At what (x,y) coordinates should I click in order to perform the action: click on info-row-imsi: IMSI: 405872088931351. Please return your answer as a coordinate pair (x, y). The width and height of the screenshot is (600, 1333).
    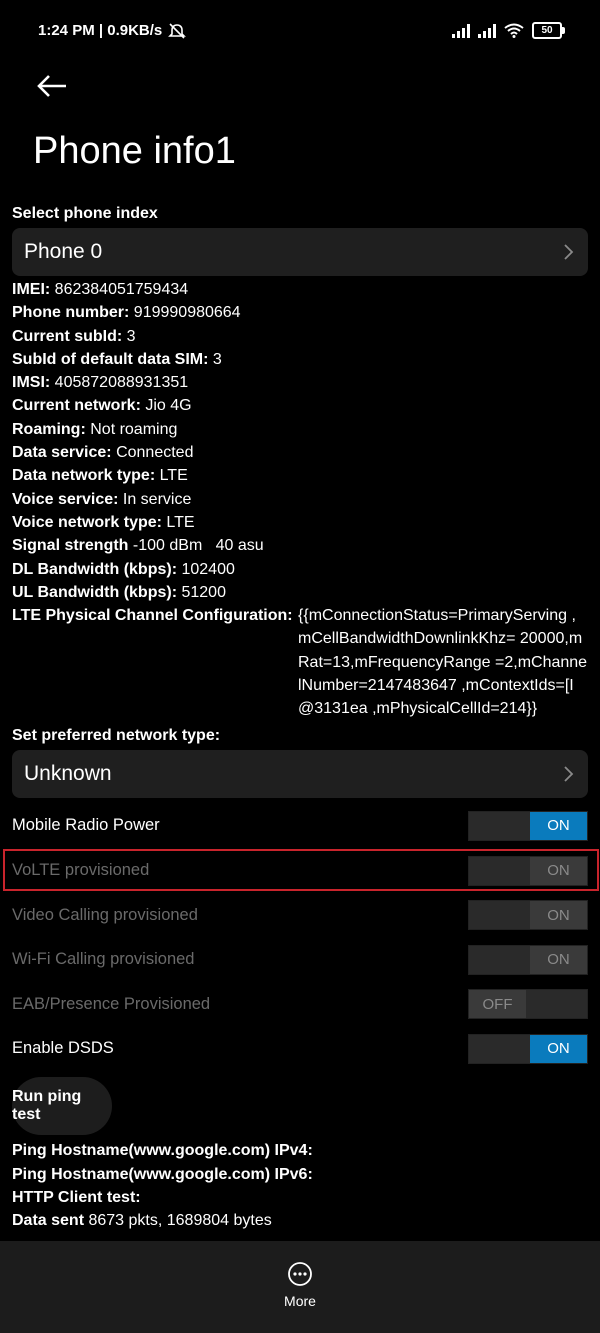
    Looking at the image, I should click on (100, 383).